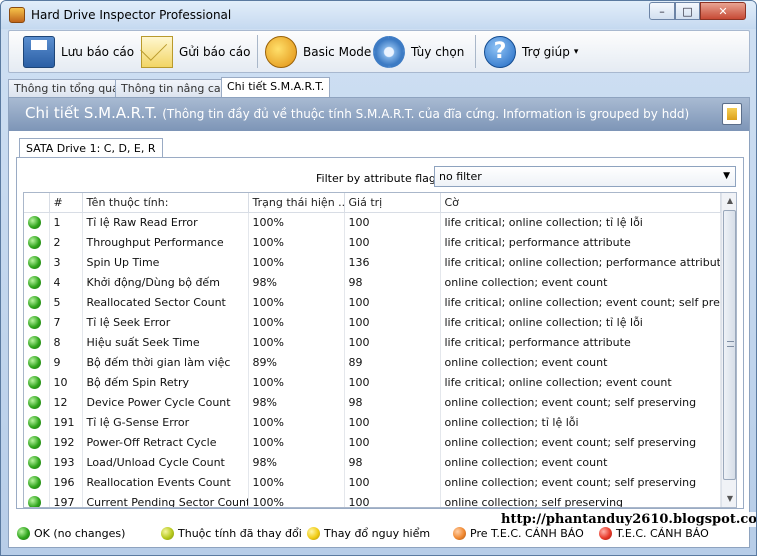 Image resolution: width=757 pixels, height=556 pixels. Describe the element at coordinates (729, 201) in the screenshot. I see `scroll-up-icon: ▲` at that location.